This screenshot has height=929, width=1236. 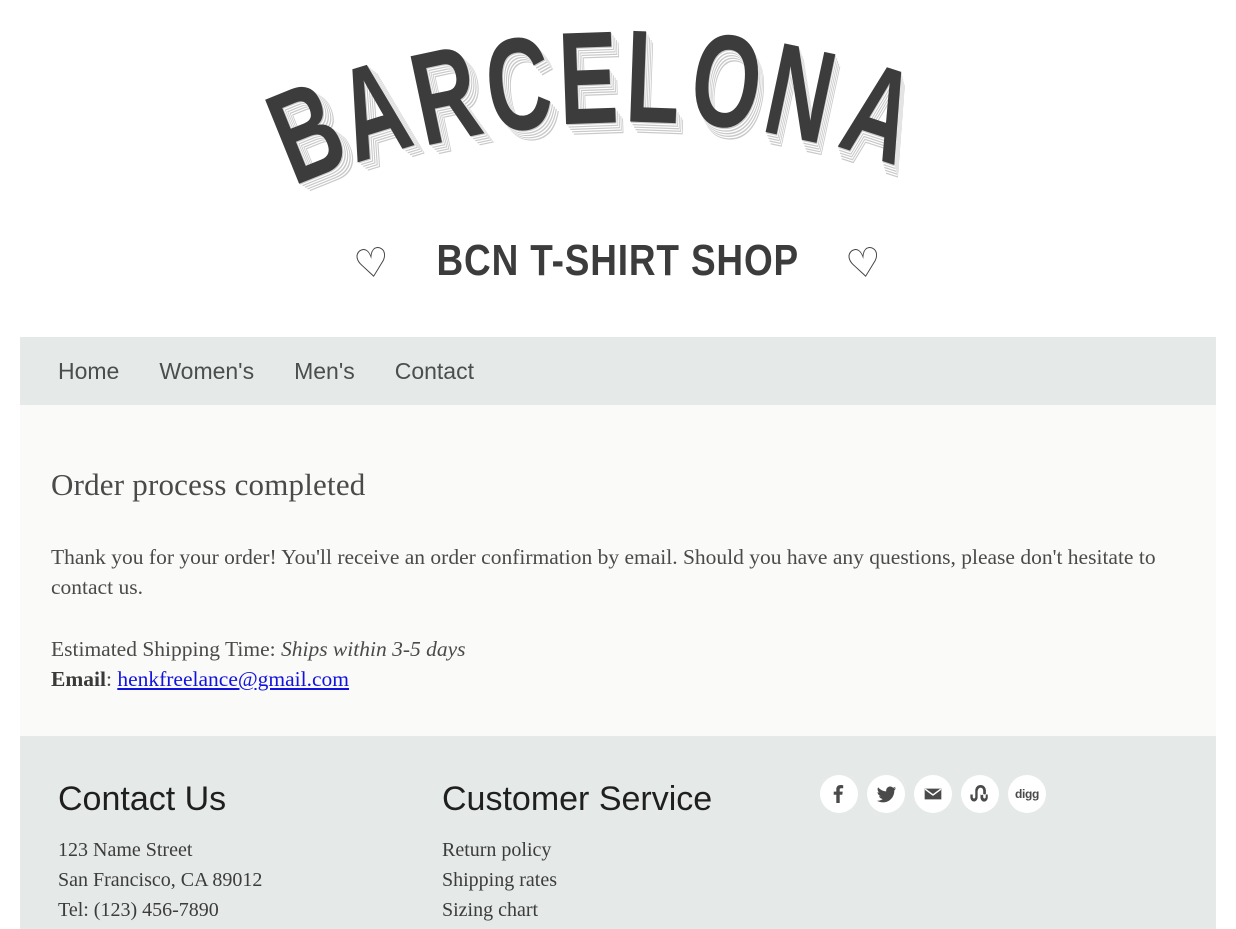 What do you see at coordinates (78, 679) in the screenshot?
I see `email-label: Email` at bounding box center [78, 679].